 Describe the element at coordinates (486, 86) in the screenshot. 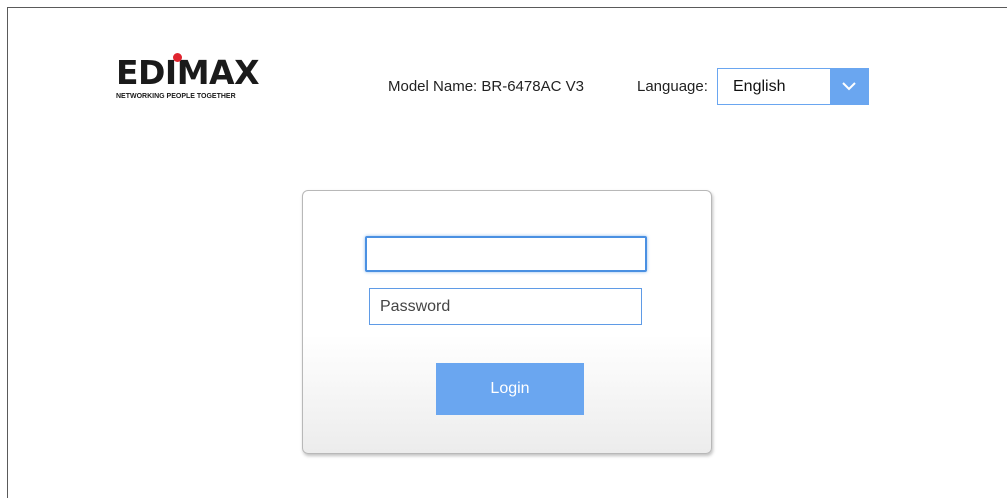

I see `model-name: Model Name: BR-6478AC V3` at that location.